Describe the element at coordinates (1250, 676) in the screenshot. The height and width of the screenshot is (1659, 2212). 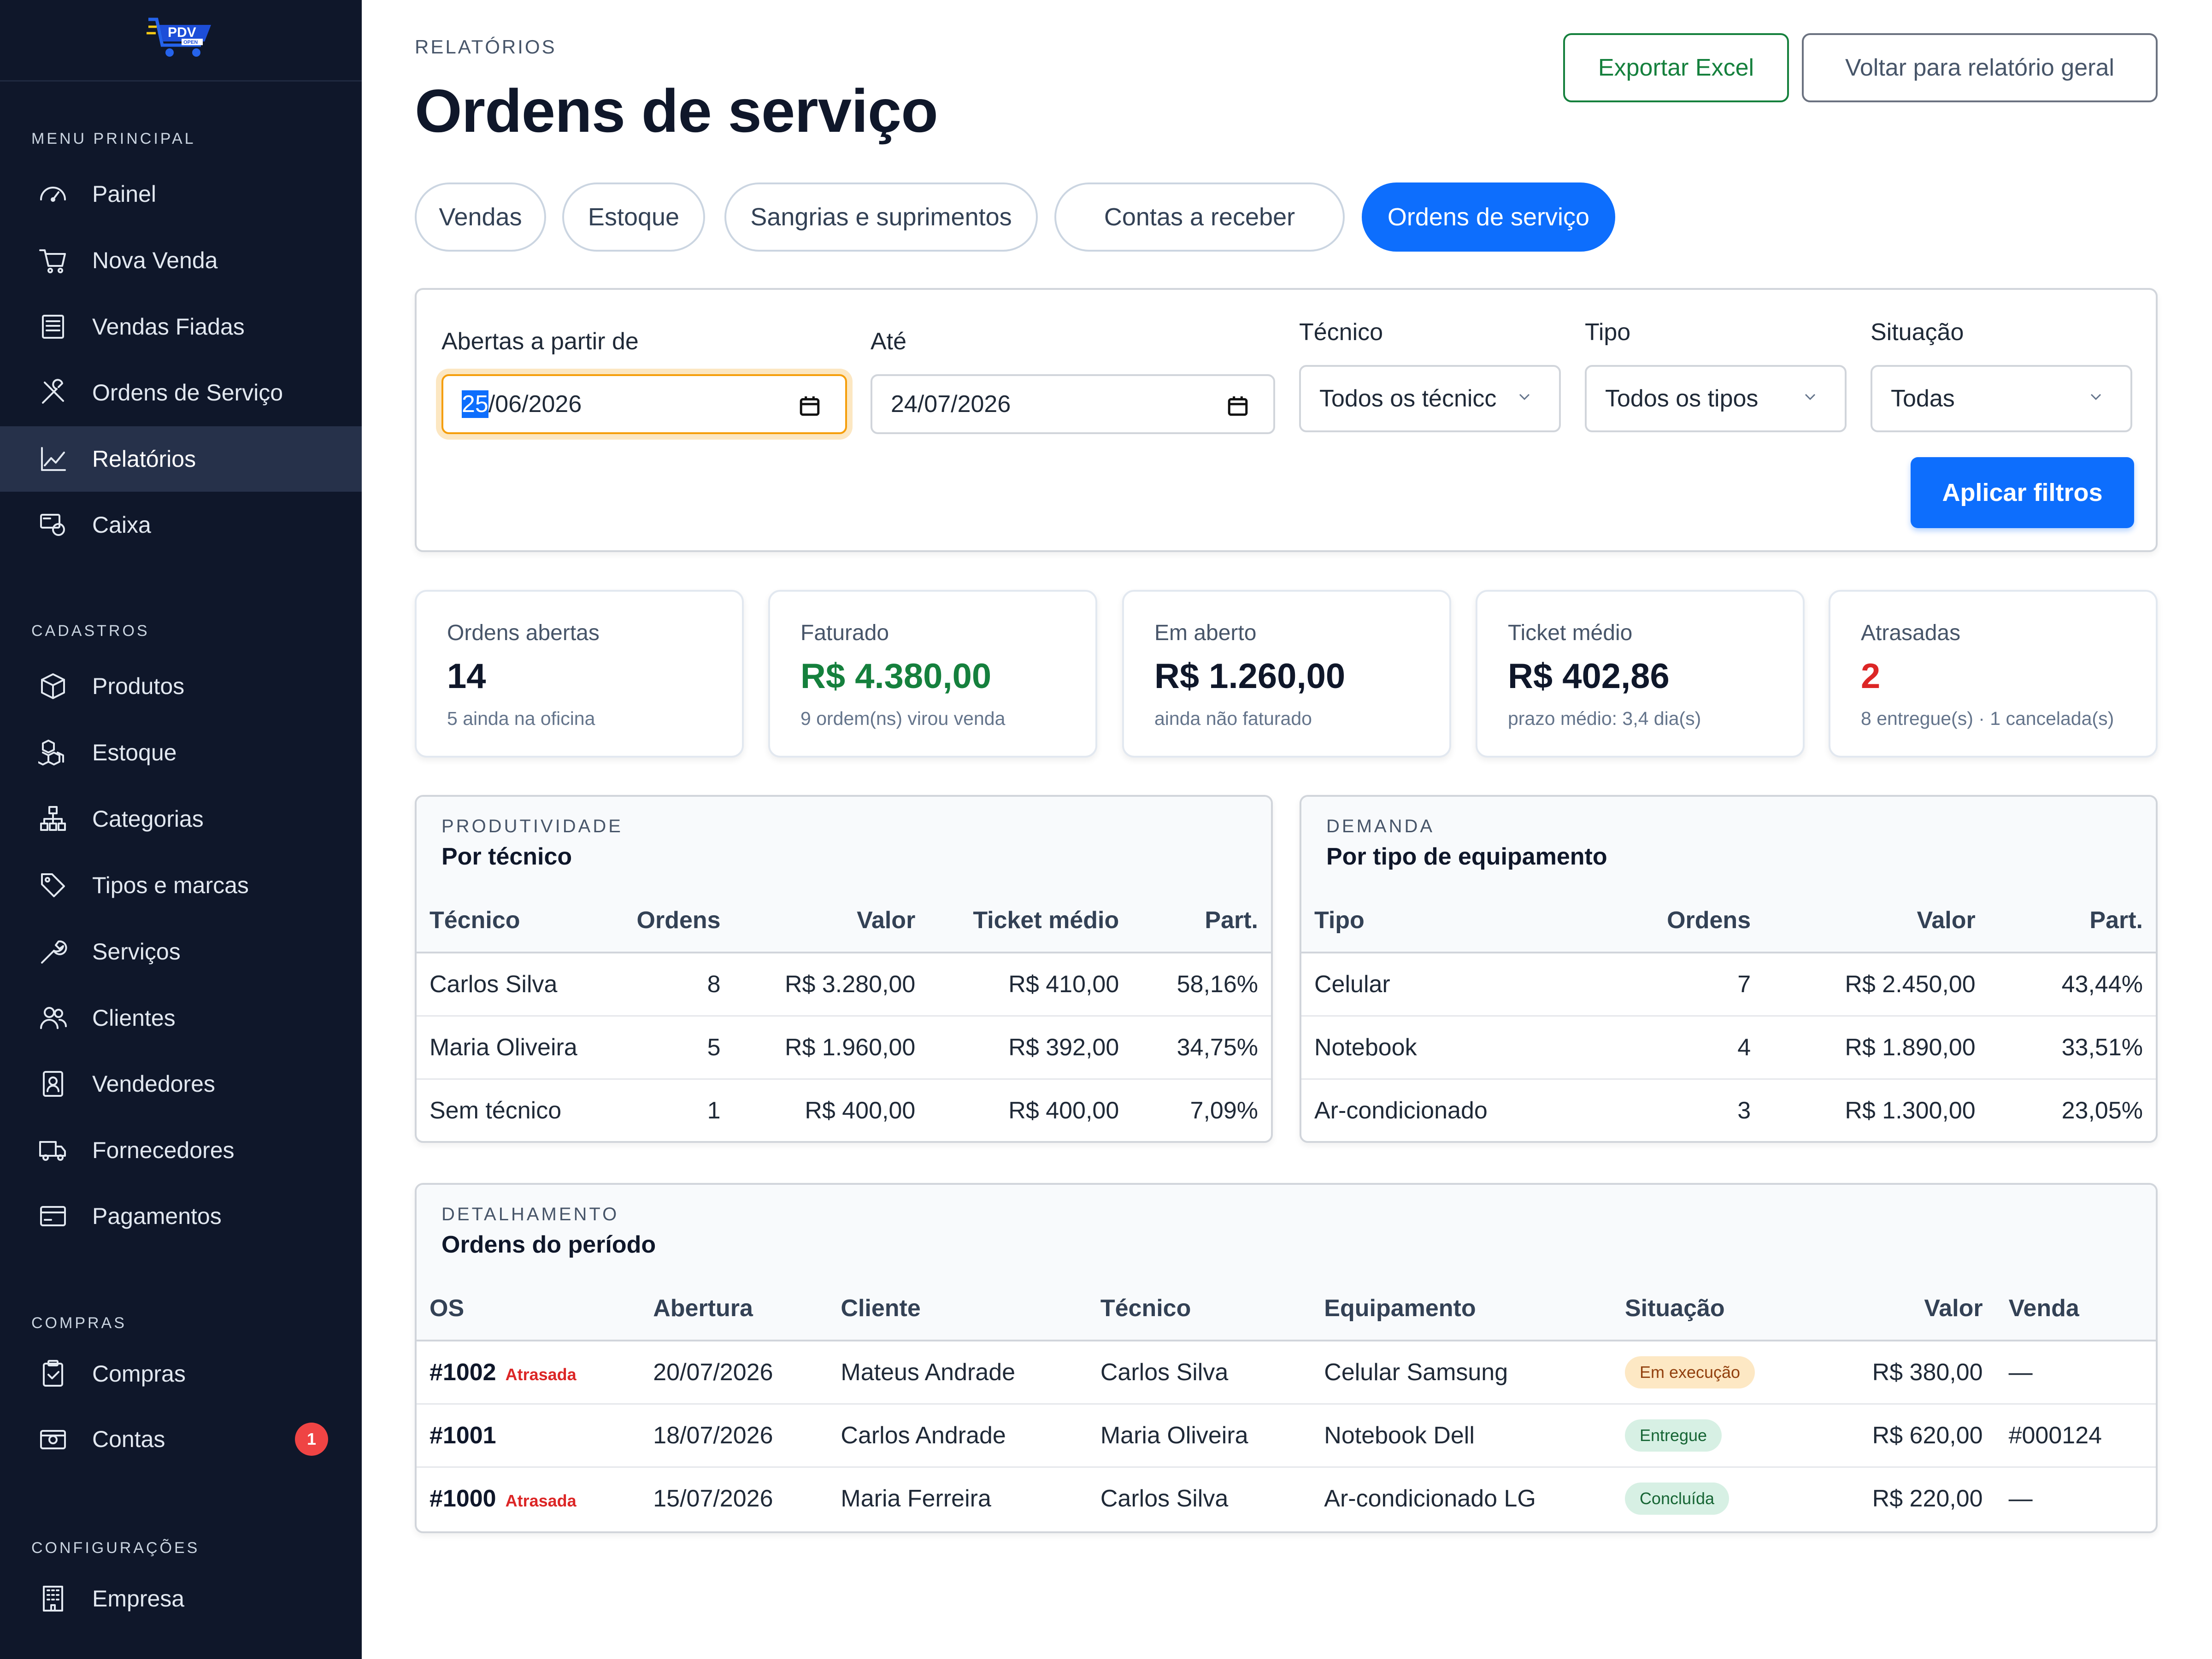
I see `kpi-value: R$ 1.260,00` at that location.